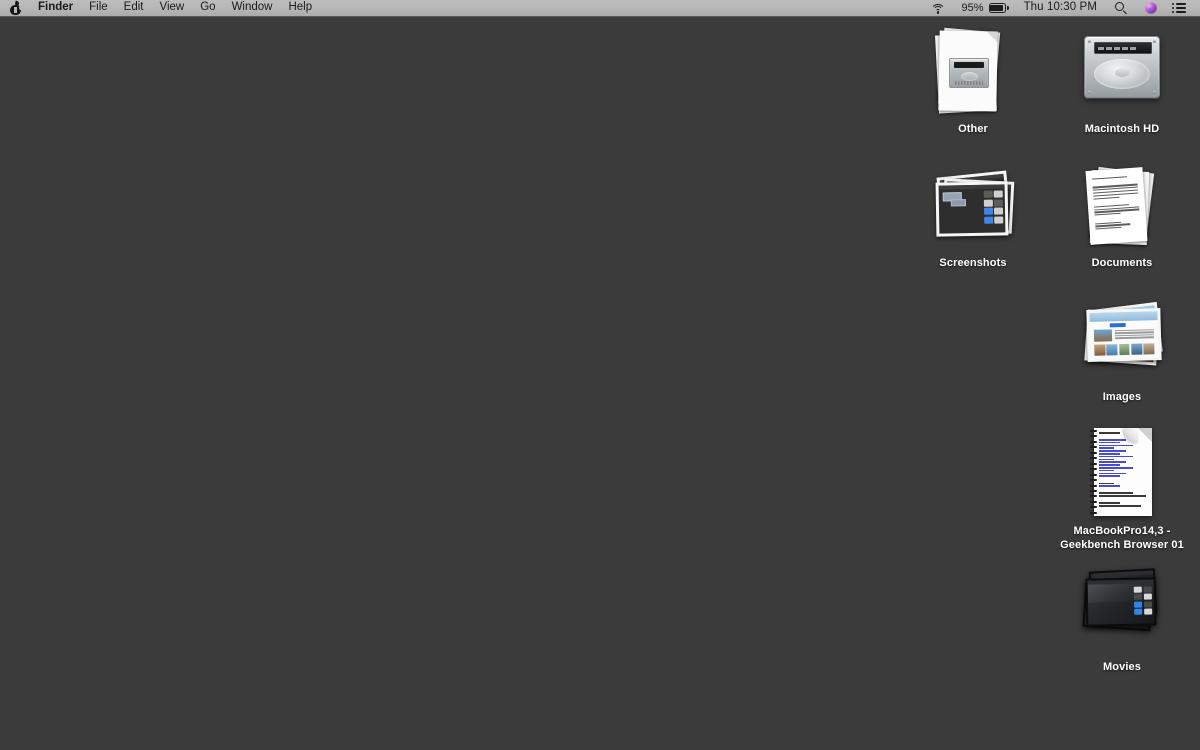  What do you see at coordinates (1122, 531) in the screenshot?
I see `label-line-1: MacBookPro14,3 -` at bounding box center [1122, 531].